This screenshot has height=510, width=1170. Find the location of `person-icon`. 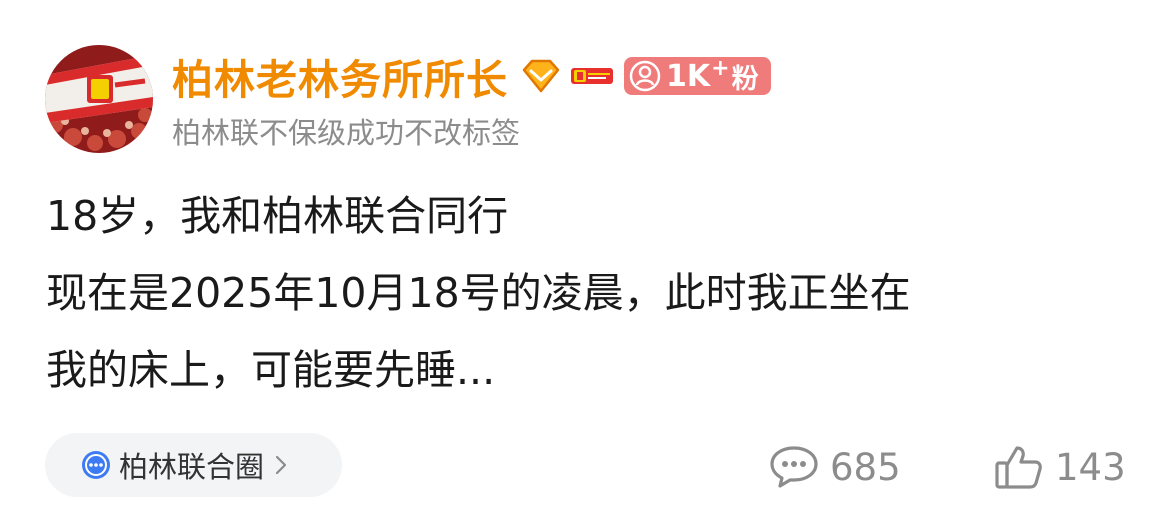

person-icon is located at coordinates (645, 76).